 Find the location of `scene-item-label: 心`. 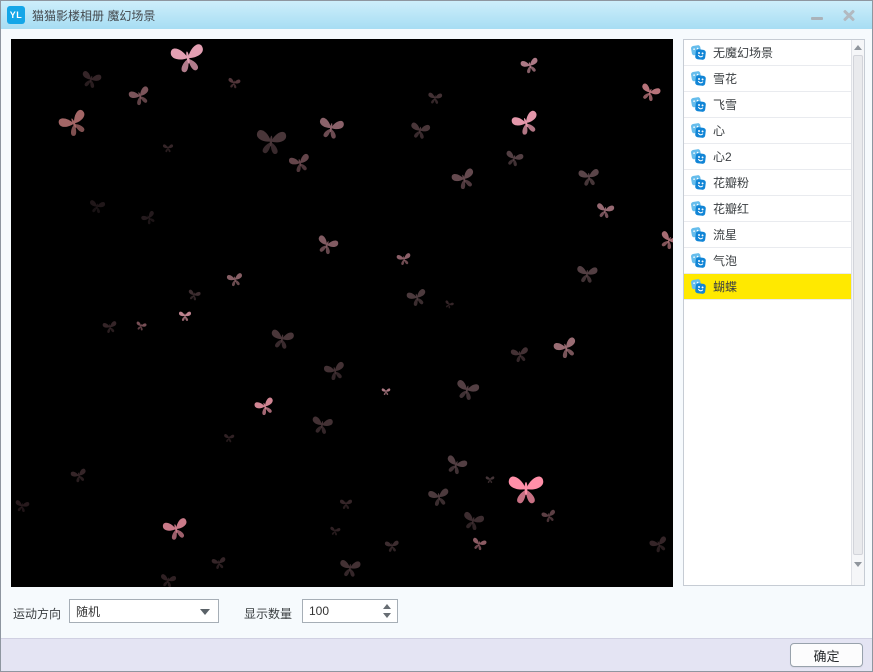

scene-item-label: 心 is located at coordinates (719, 131).